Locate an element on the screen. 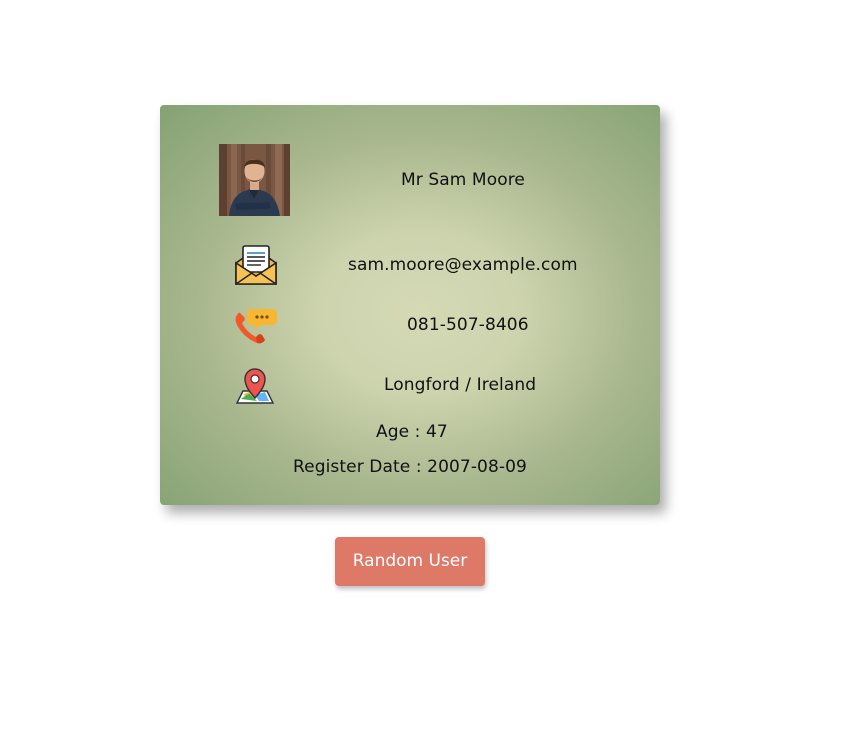  avatar is located at coordinates (254, 180).